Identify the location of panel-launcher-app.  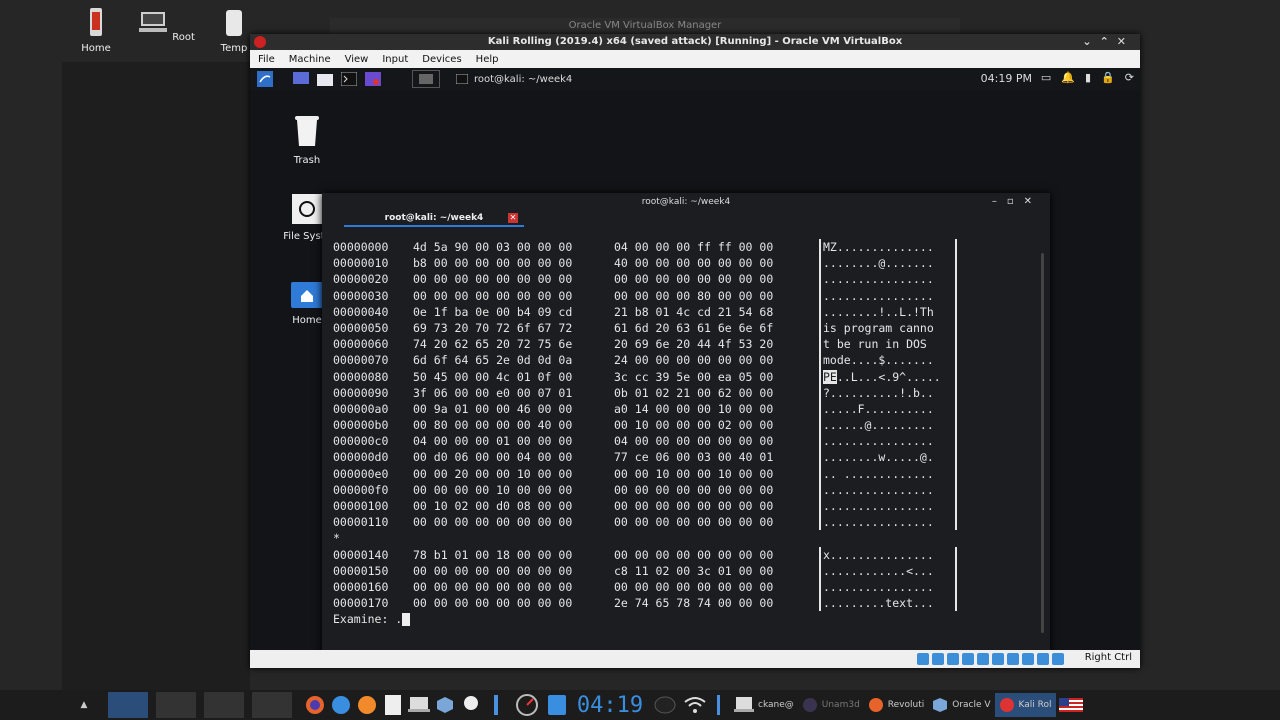
(373, 79).